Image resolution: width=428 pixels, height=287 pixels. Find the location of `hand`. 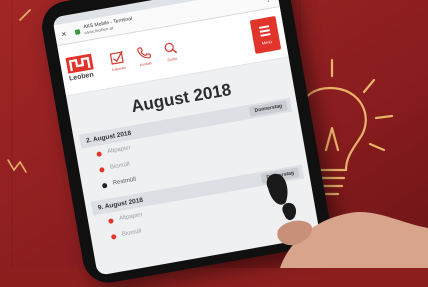

hand is located at coordinates (347, 220).